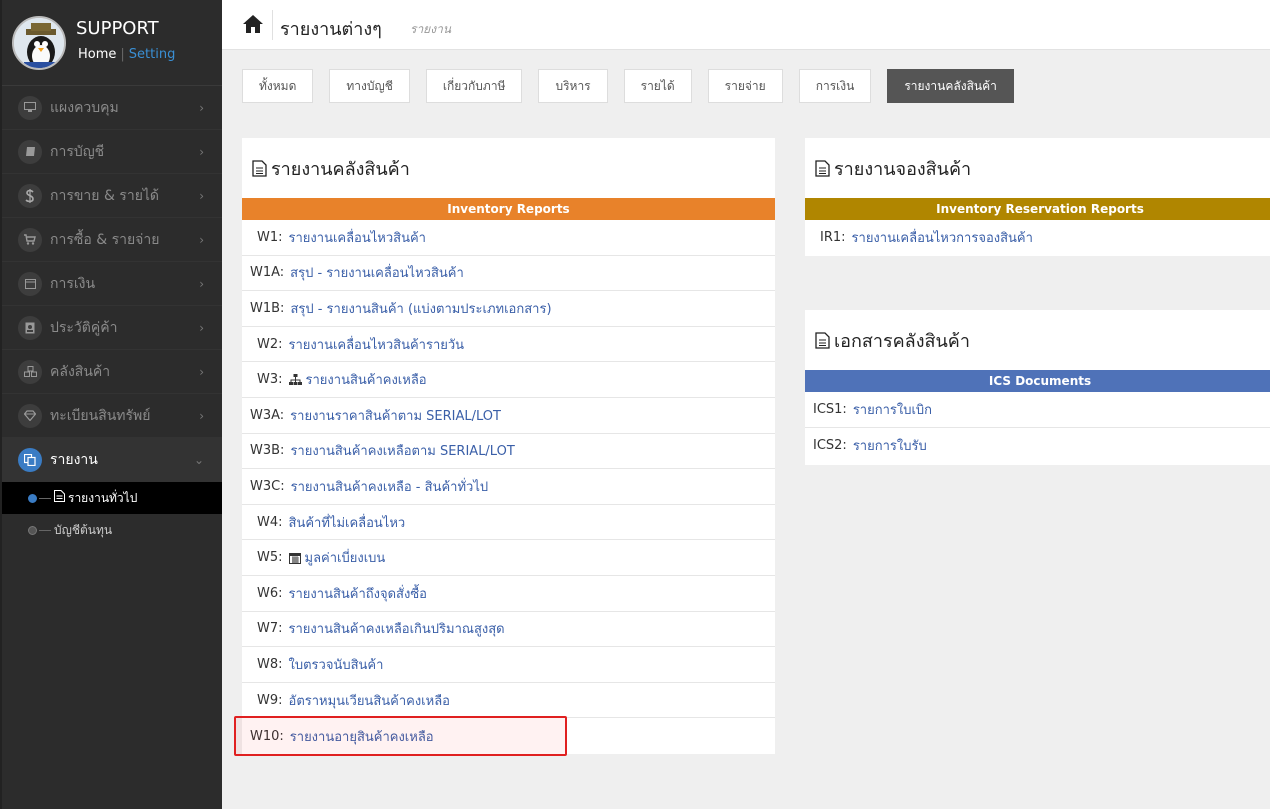  What do you see at coordinates (112, 284) in the screenshot?
I see `sidebar-item-finance: การเงิน ›` at bounding box center [112, 284].